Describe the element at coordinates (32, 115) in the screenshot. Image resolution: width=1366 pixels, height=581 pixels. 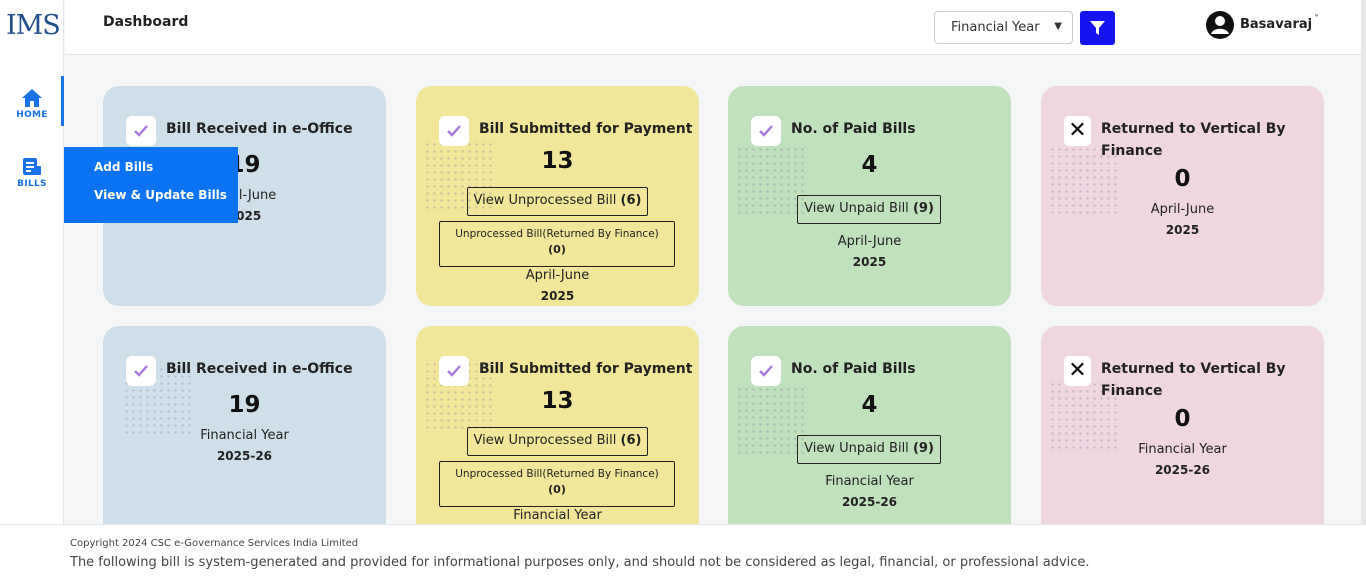
I see `sidebar-item-label: HOME` at that location.